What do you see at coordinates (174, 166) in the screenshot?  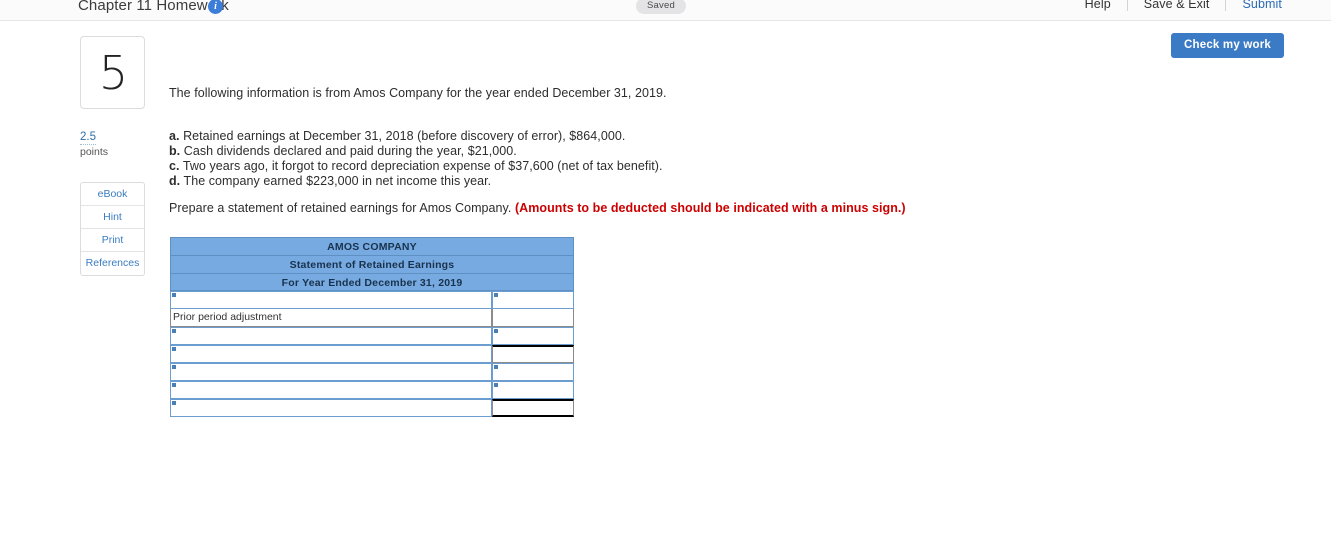 I see `fact-letter-c: c.` at bounding box center [174, 166].